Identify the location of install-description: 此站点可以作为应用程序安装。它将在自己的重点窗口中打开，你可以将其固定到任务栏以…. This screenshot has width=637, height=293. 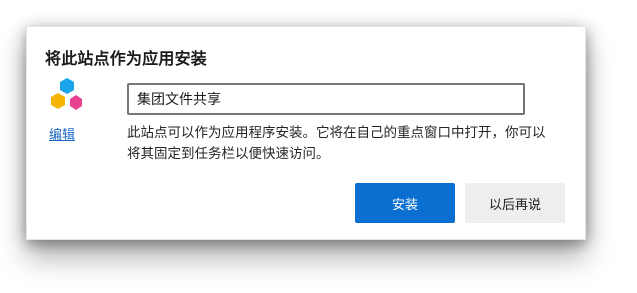
(336, 143).